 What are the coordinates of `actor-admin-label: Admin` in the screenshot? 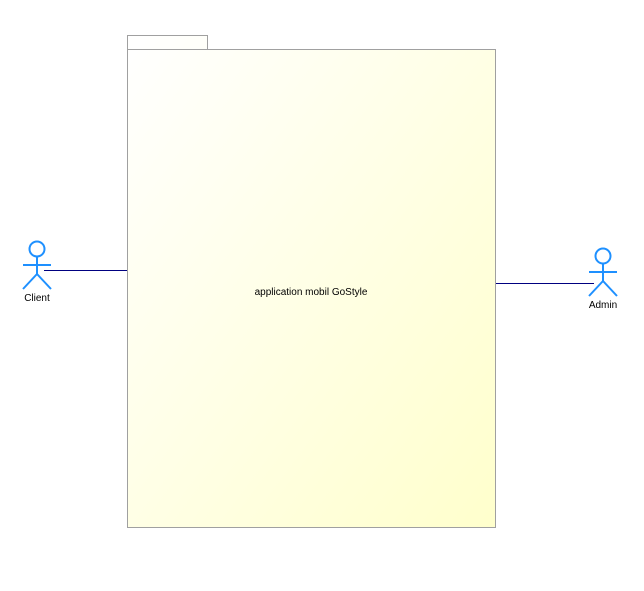 It's located at (603, 305).